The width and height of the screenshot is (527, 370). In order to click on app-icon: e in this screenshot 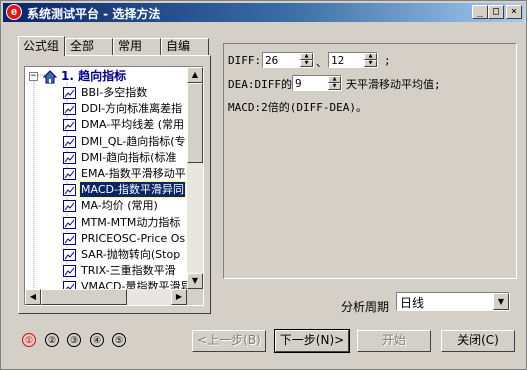, I will do `click(14, 12)`.